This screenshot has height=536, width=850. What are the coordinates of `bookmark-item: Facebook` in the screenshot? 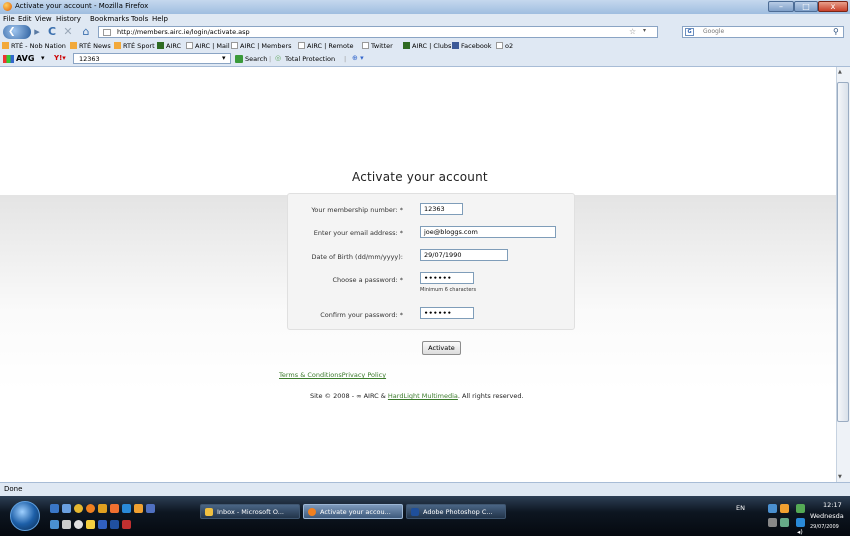 It's located at (472, 46).